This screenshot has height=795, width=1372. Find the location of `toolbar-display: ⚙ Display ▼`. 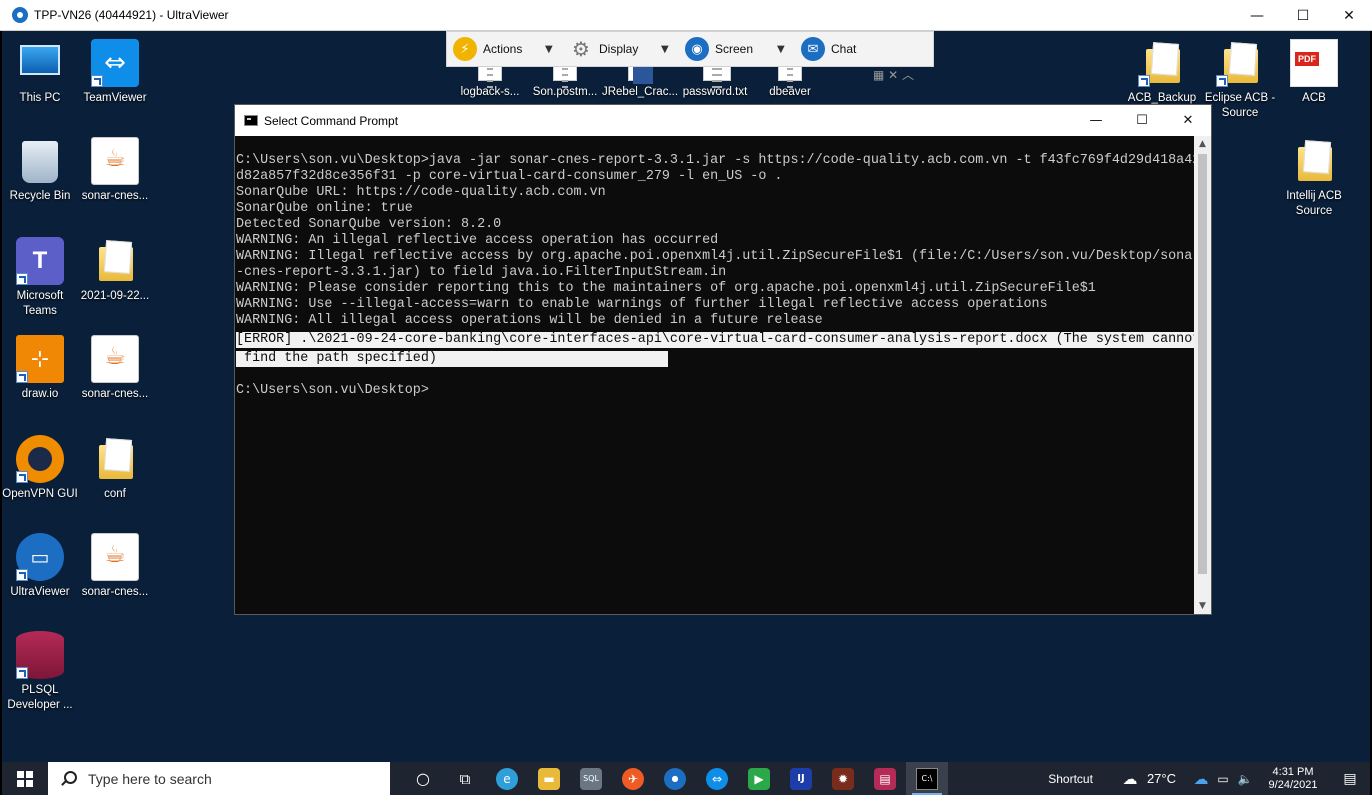

toolbar-display: ⚙ Display ▼ is located at coordinates (621, 49).